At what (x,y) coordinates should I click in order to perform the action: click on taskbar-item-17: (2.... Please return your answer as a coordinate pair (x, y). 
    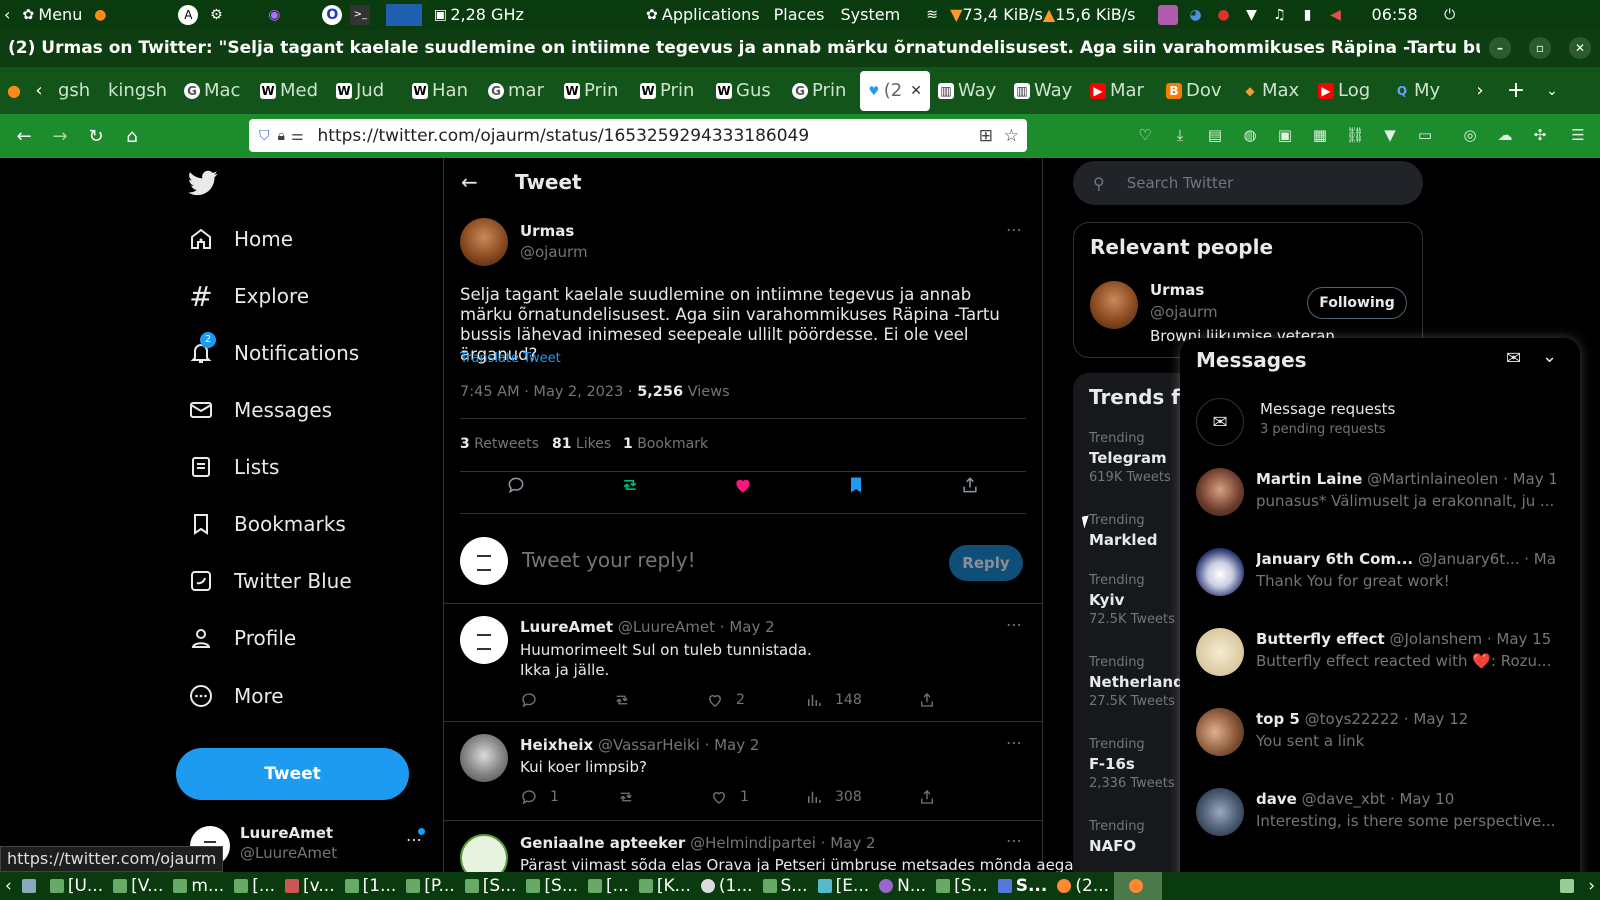
    Looking at the image, I should click on (1083, 886).